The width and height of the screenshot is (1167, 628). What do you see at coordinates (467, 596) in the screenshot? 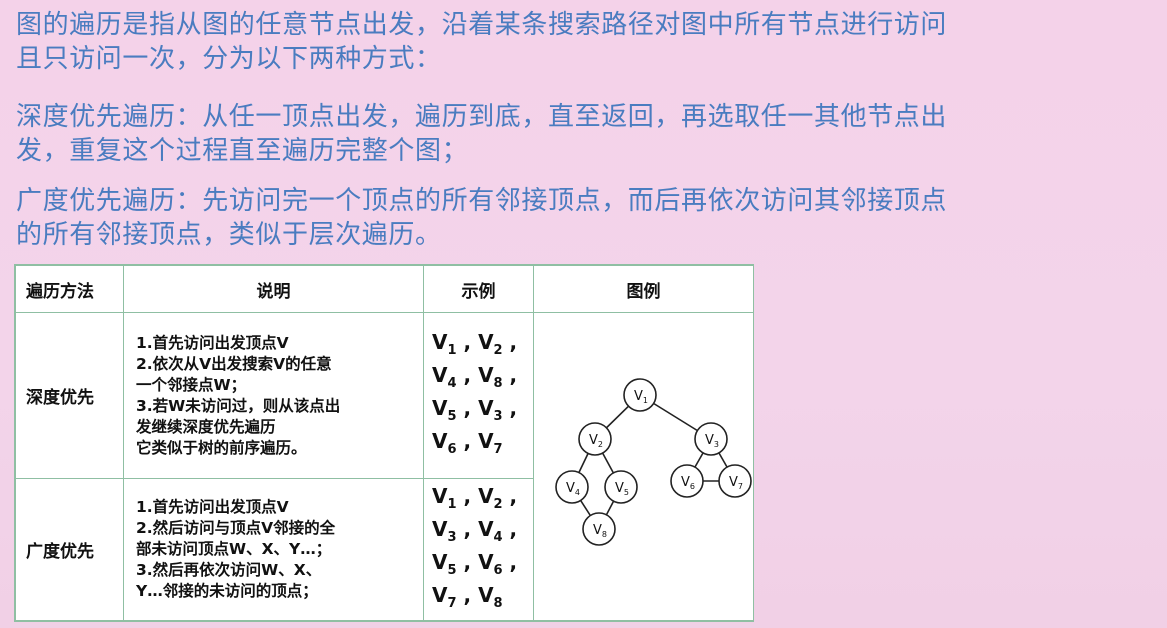
I see `example-line: V7 , V8` at bounding box center [467, 596].